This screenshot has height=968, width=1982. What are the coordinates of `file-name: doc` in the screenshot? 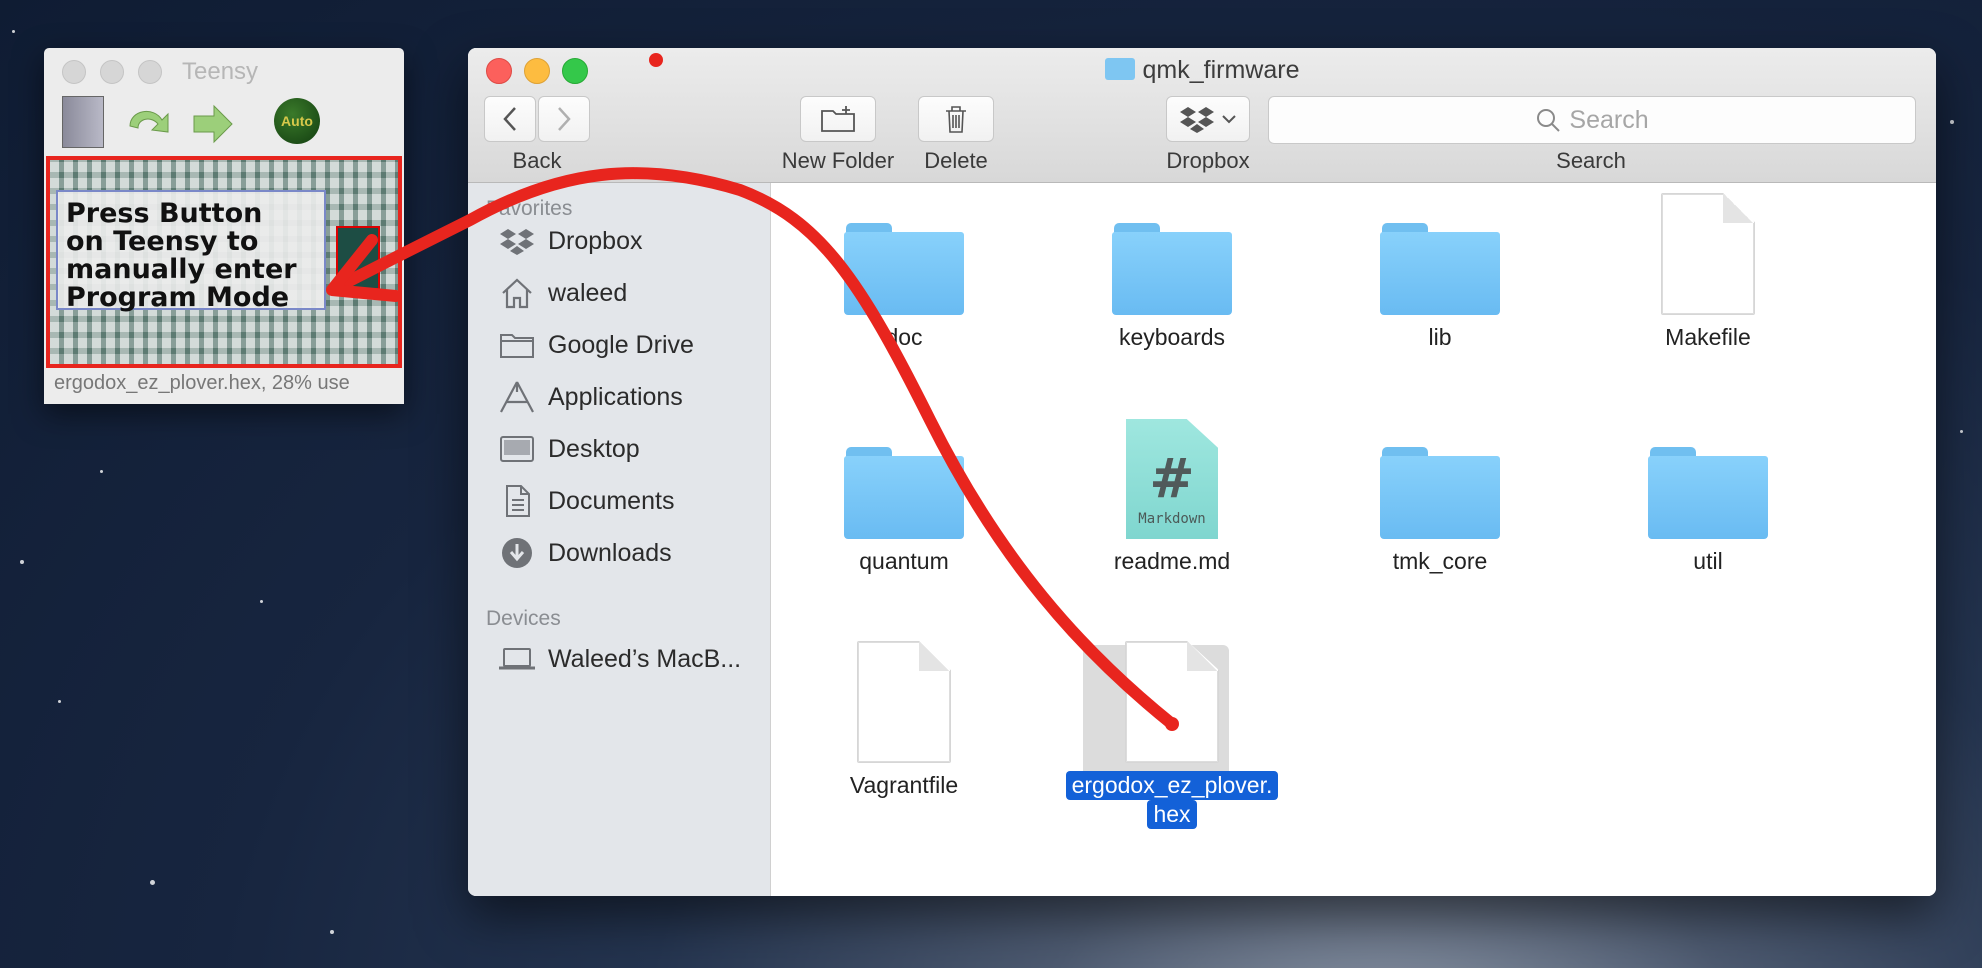 It's located at (904, 337).